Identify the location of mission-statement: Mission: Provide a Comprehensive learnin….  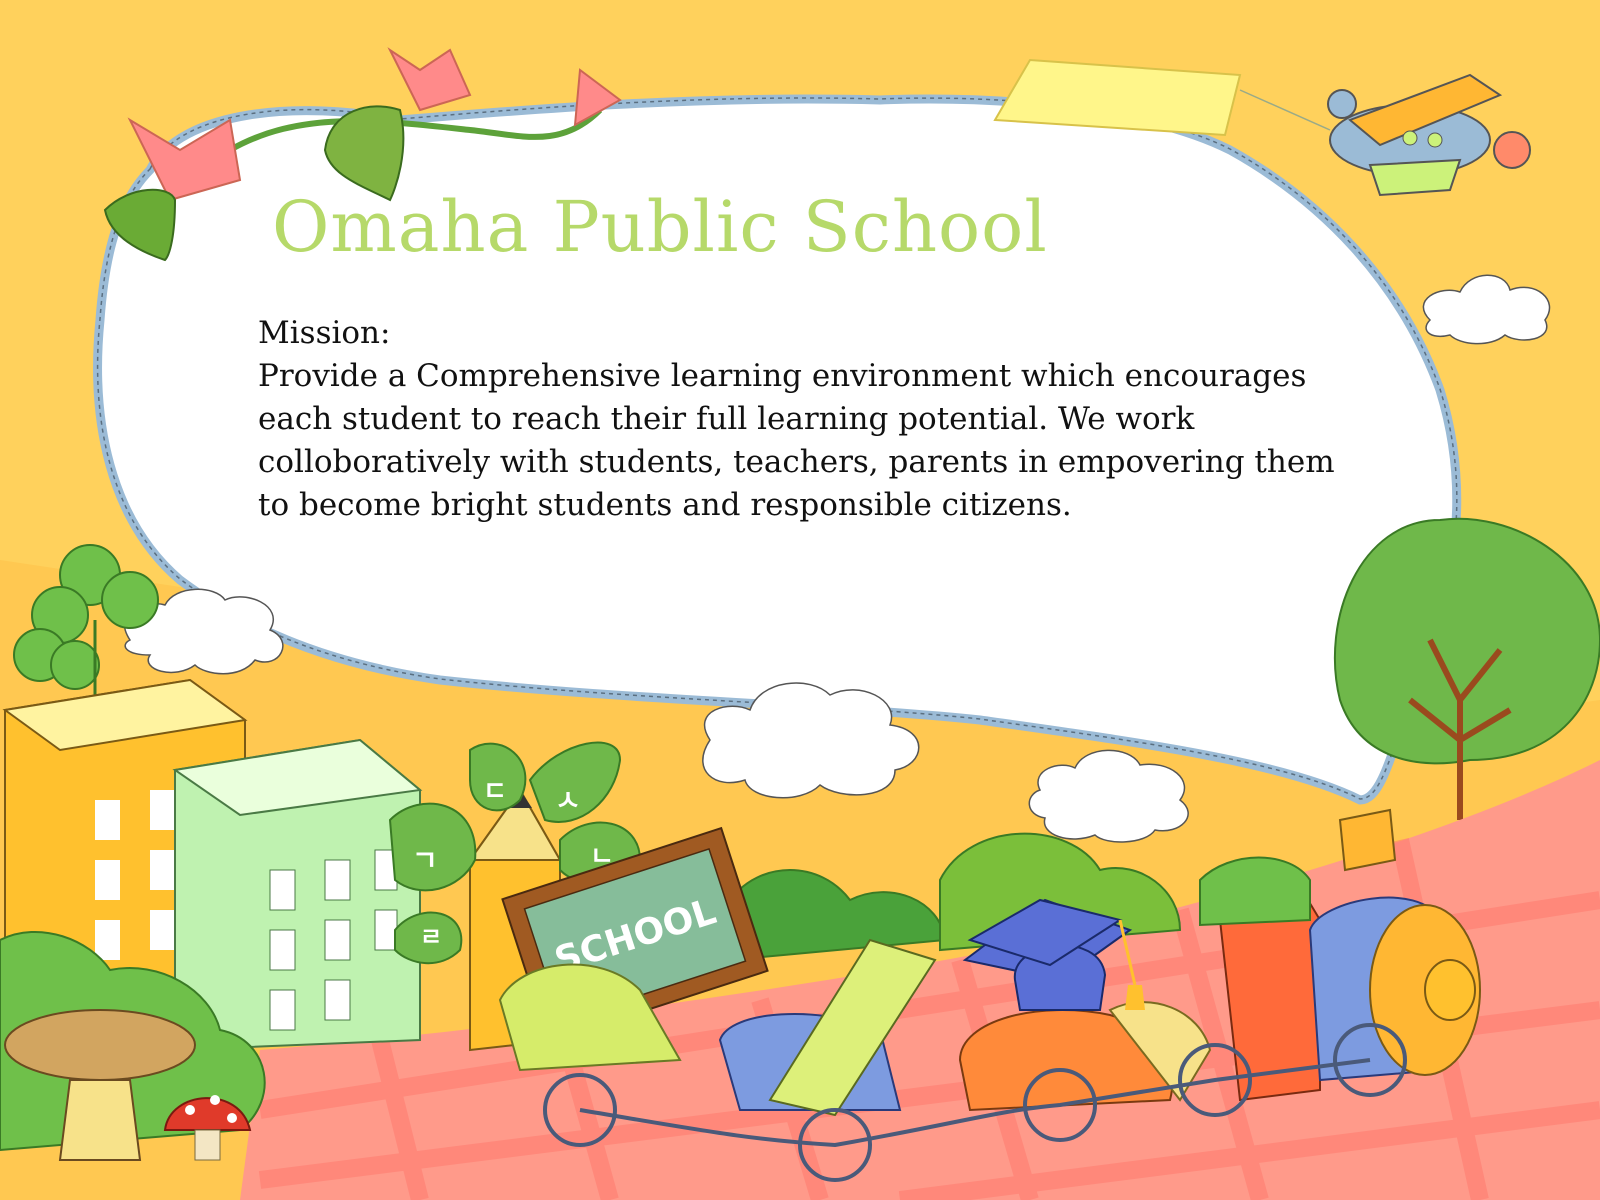
(798, 419).